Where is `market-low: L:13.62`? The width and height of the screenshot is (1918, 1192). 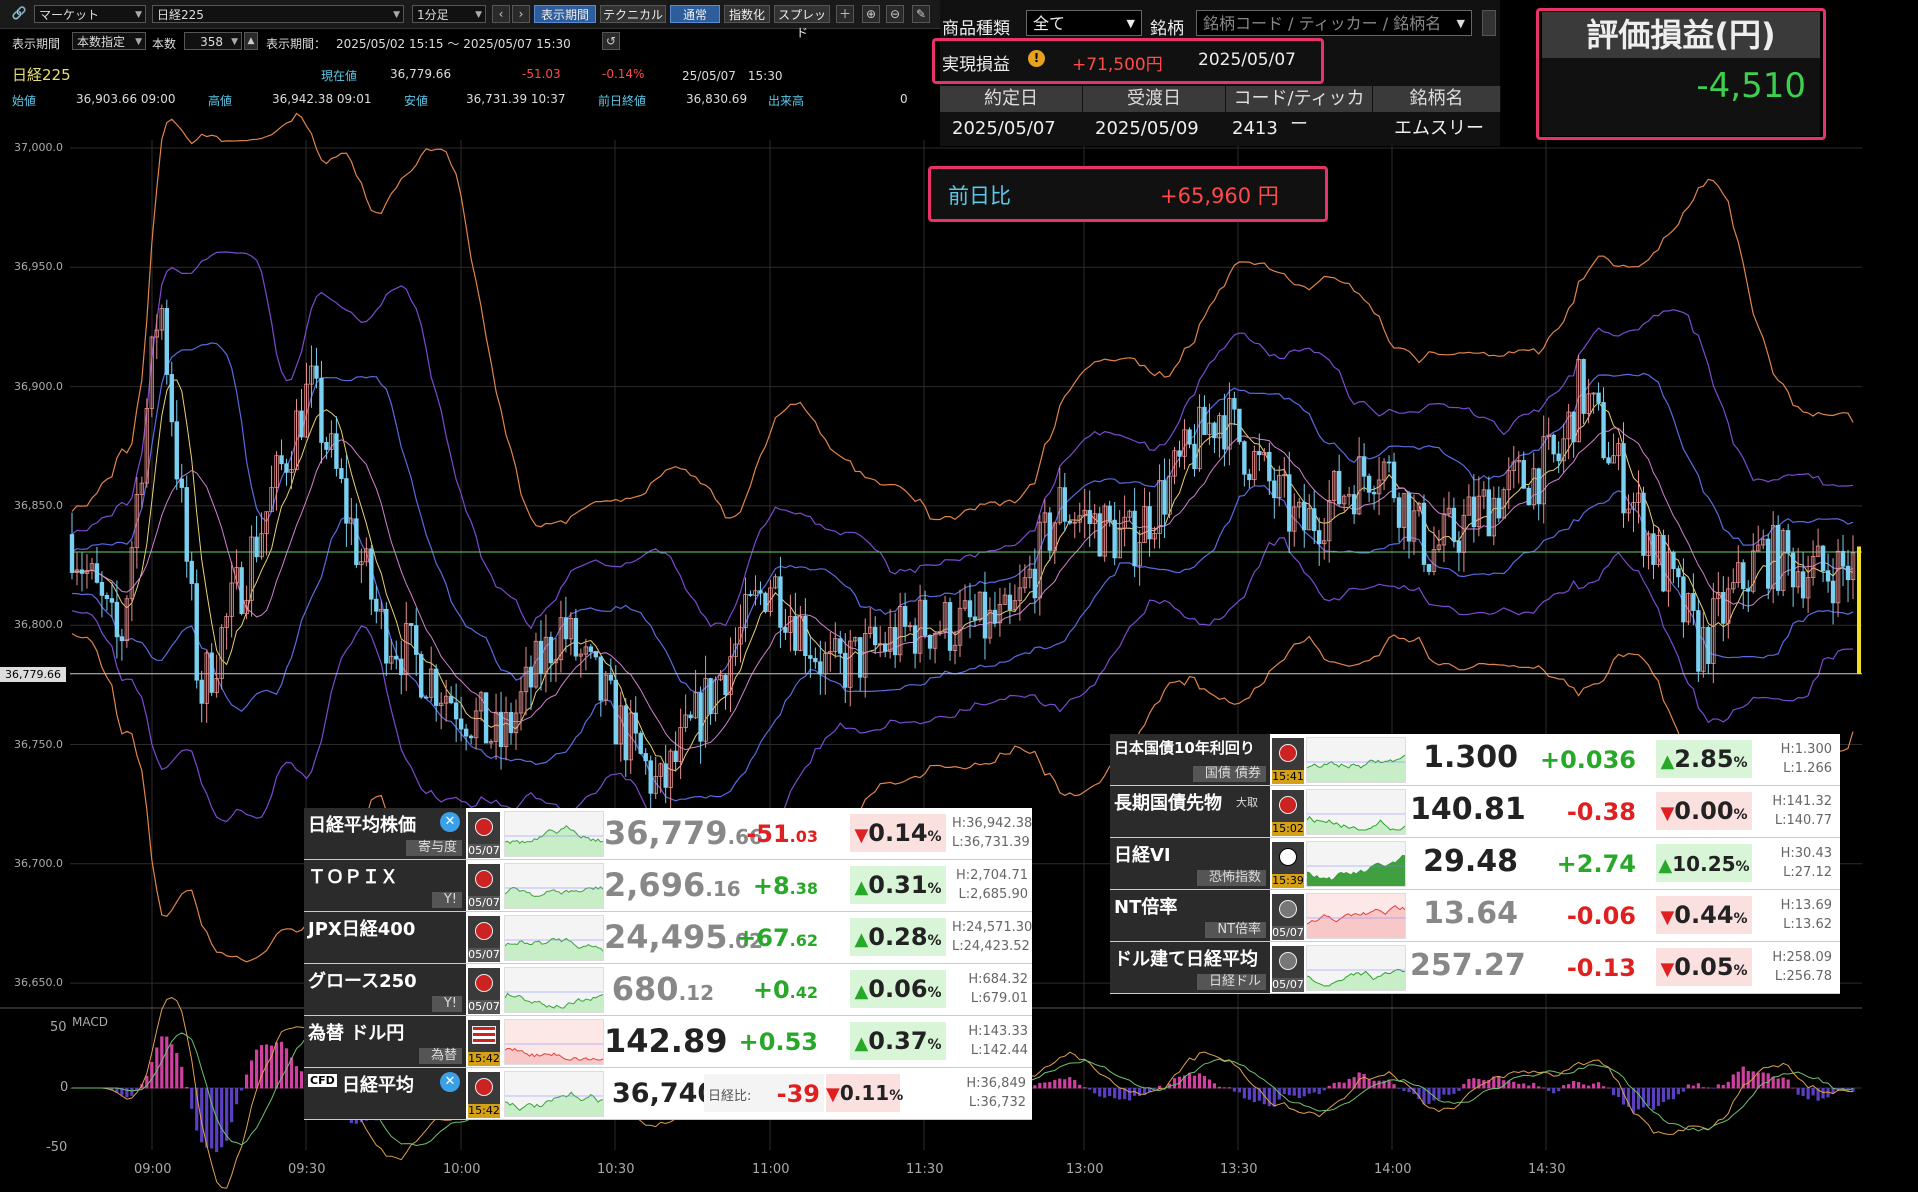
market-low: L:13.62 is located at coordinates (1807, 924).